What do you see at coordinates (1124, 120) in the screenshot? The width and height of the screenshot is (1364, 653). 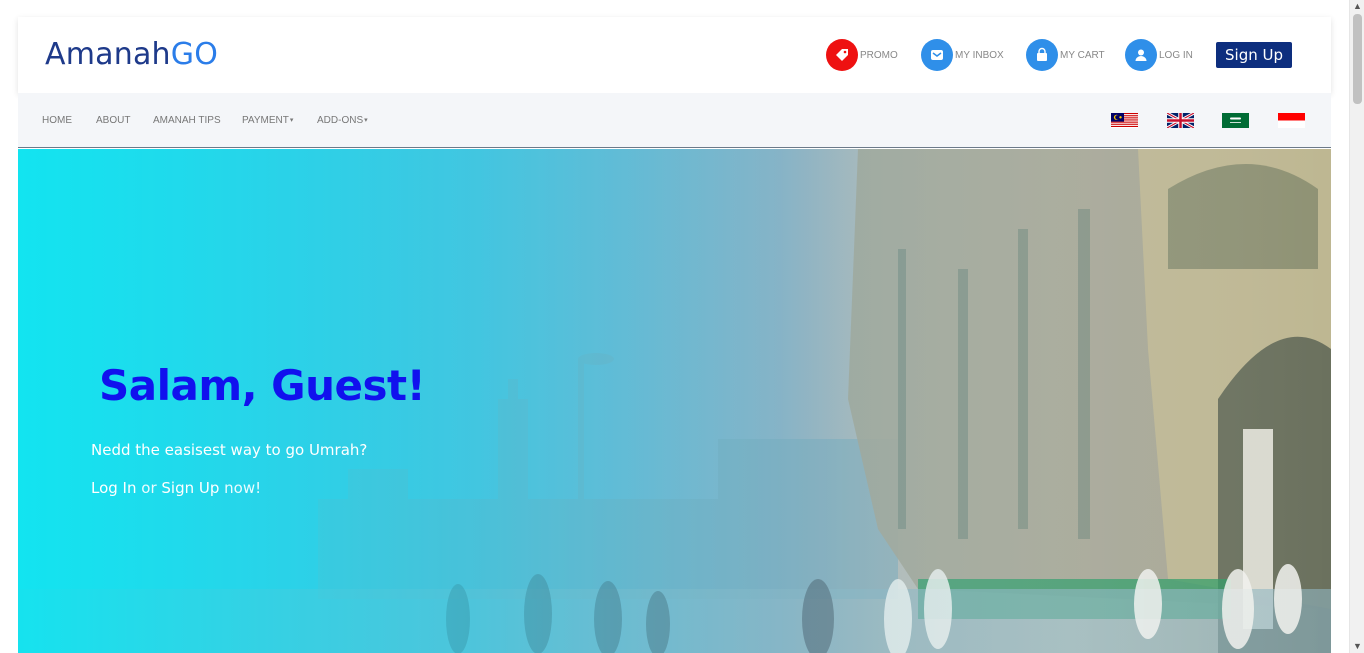 I see `malaysia-flag-icon` at bounding box center [1124, 120].